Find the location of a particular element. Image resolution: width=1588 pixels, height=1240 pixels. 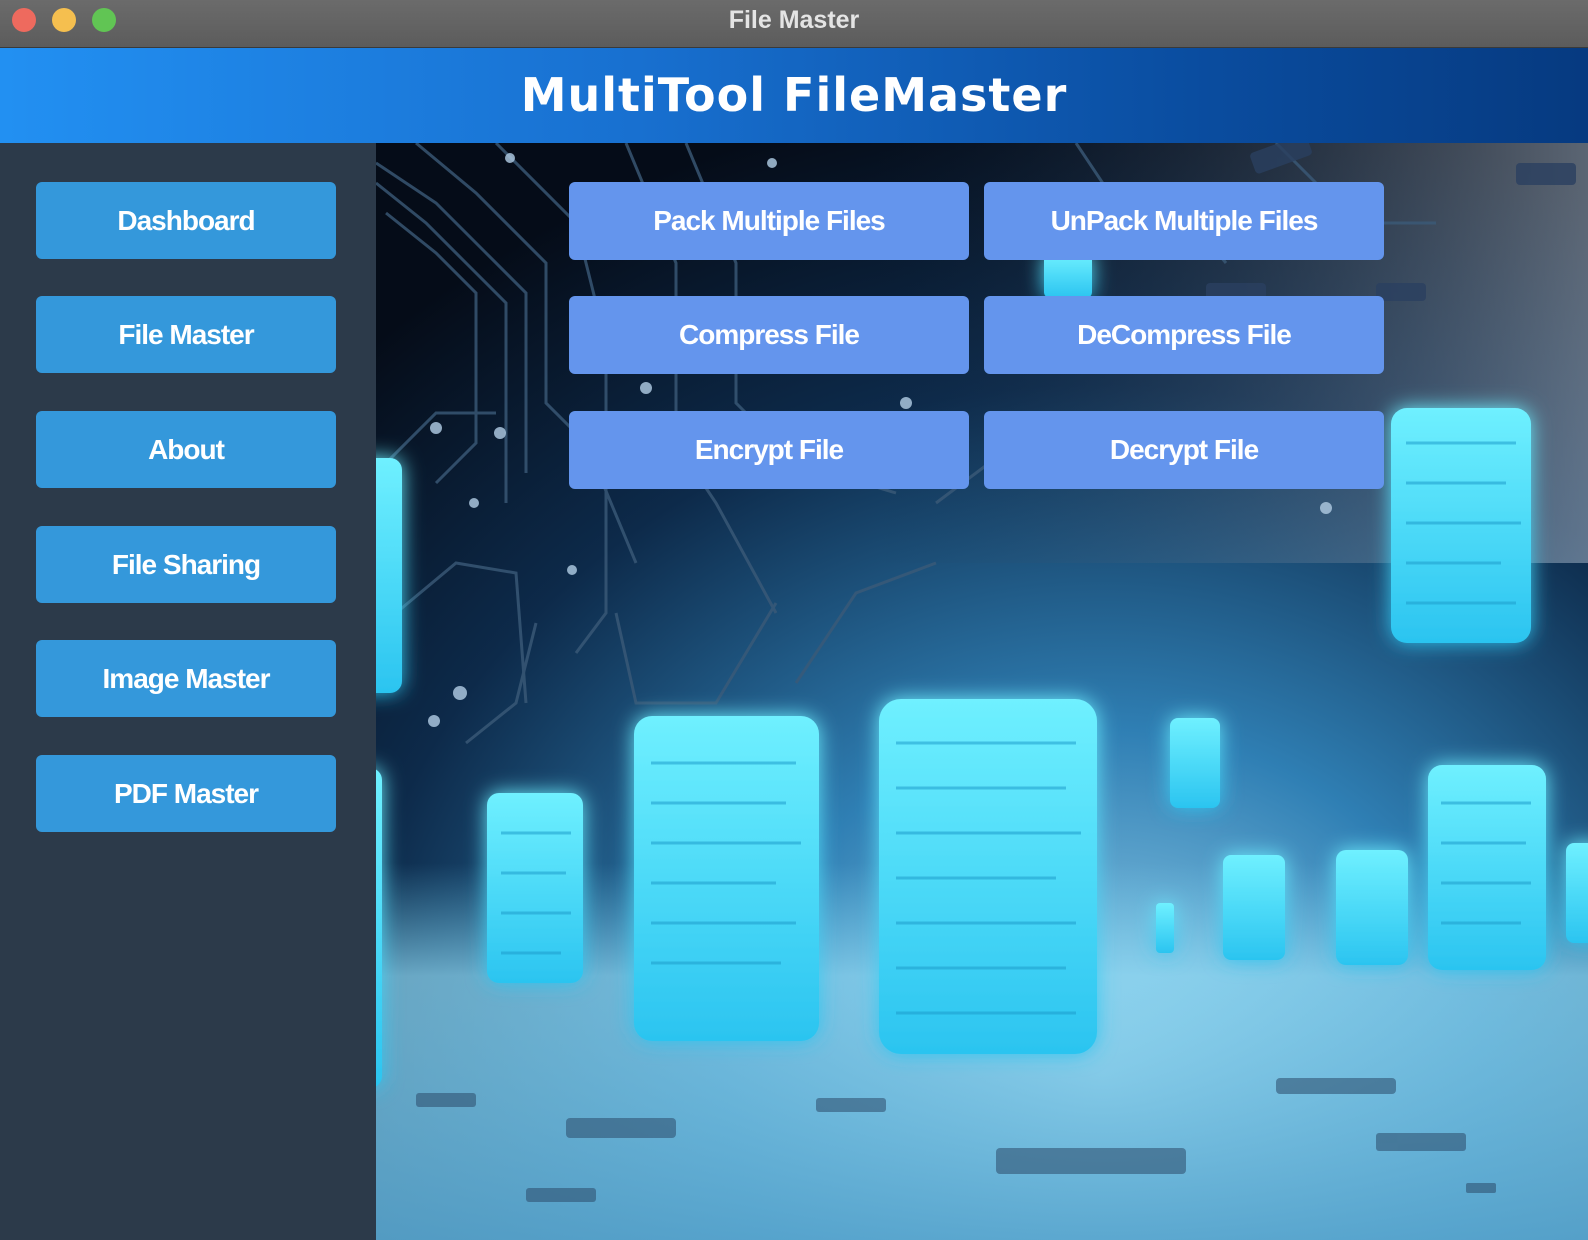

decrypt-file-button: Decrypt File is located at coordinates (1184, 450).